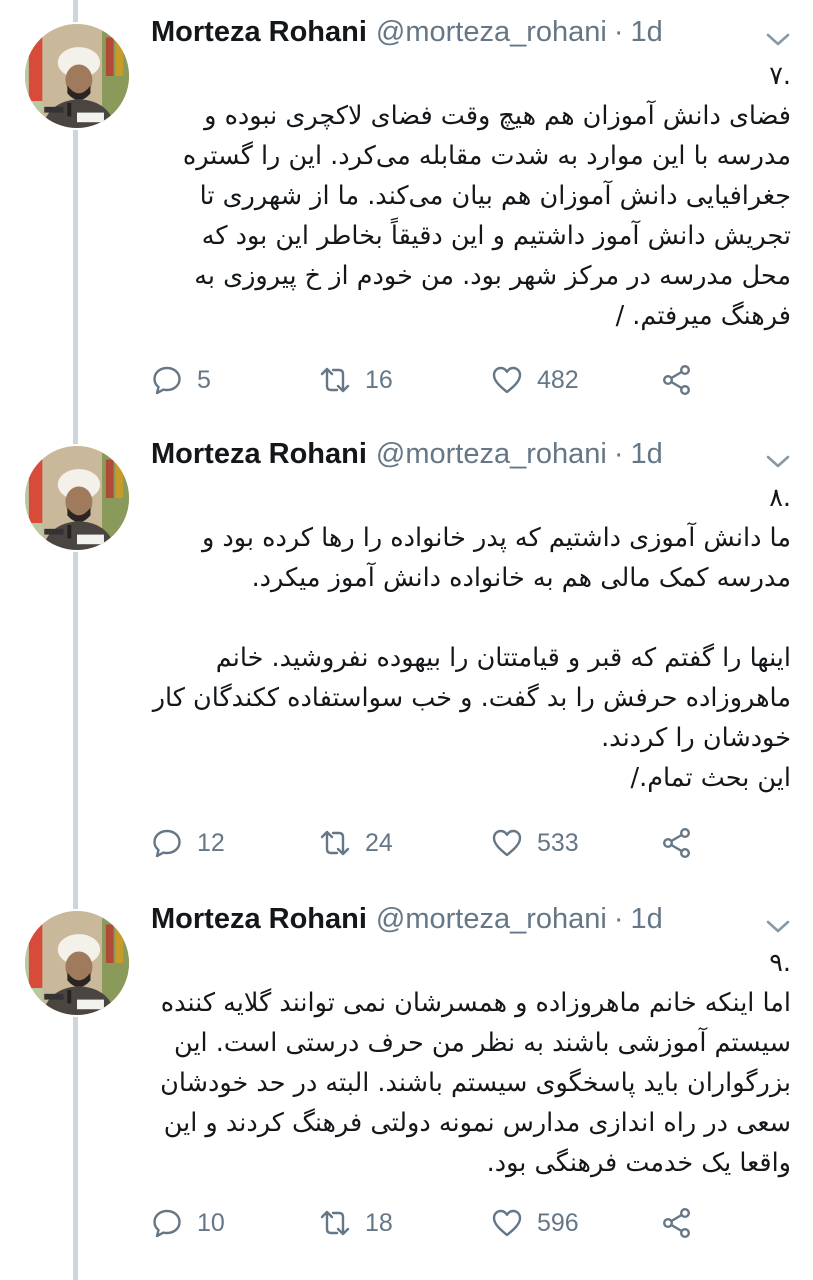 This screenshot has height=1280, width=813. Describe the element at coordinates (356, 1223) in the screenshot. I see `retweet-button: 18` at that location.